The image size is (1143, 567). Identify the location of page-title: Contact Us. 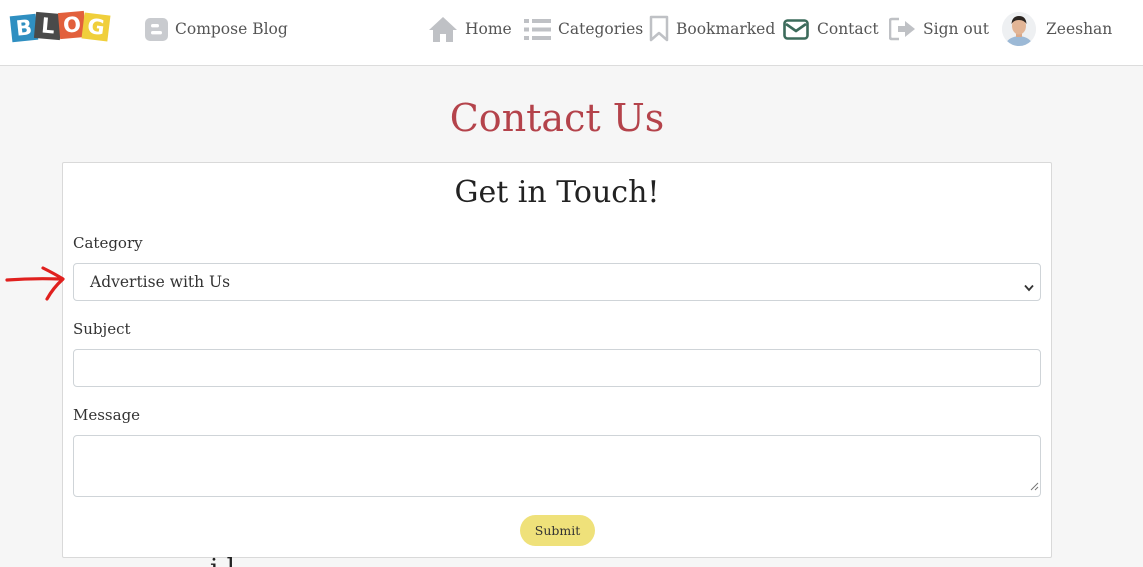
(557, 118).